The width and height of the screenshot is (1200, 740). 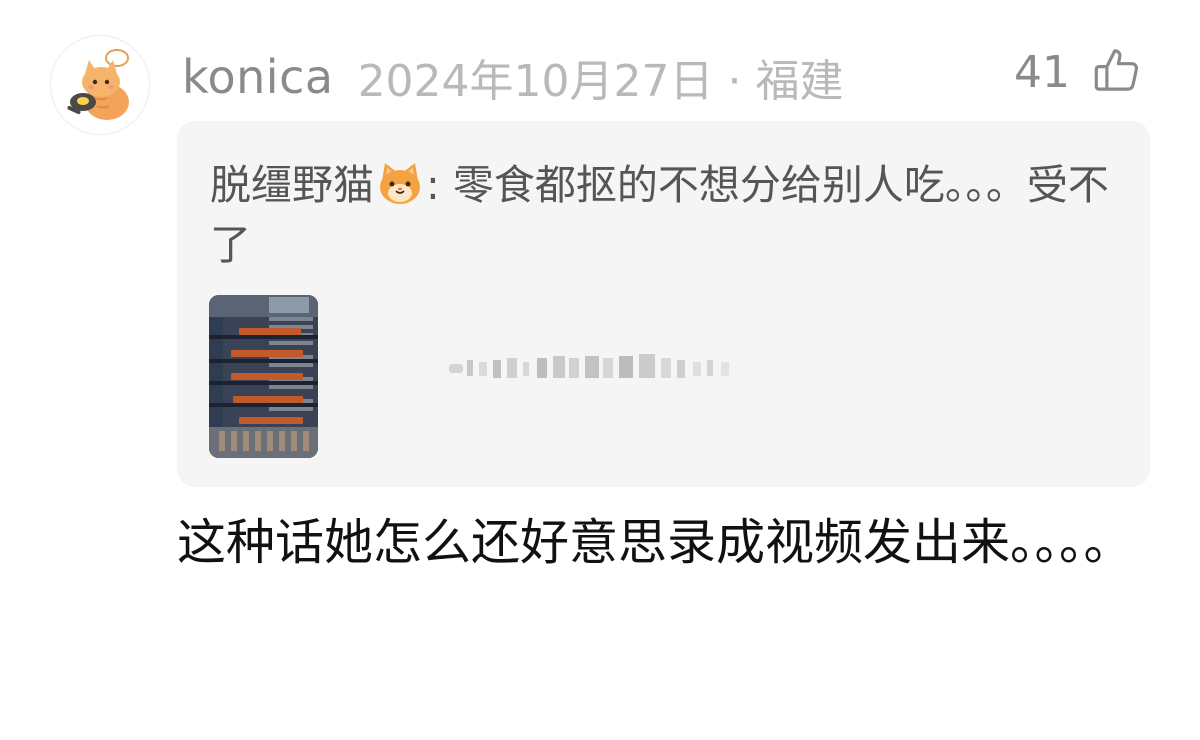 What do you see at coordinates (292, 185) in the screenshot?
I see `quoted-author: 脱缰野猫` at bounding box center [292, 185].